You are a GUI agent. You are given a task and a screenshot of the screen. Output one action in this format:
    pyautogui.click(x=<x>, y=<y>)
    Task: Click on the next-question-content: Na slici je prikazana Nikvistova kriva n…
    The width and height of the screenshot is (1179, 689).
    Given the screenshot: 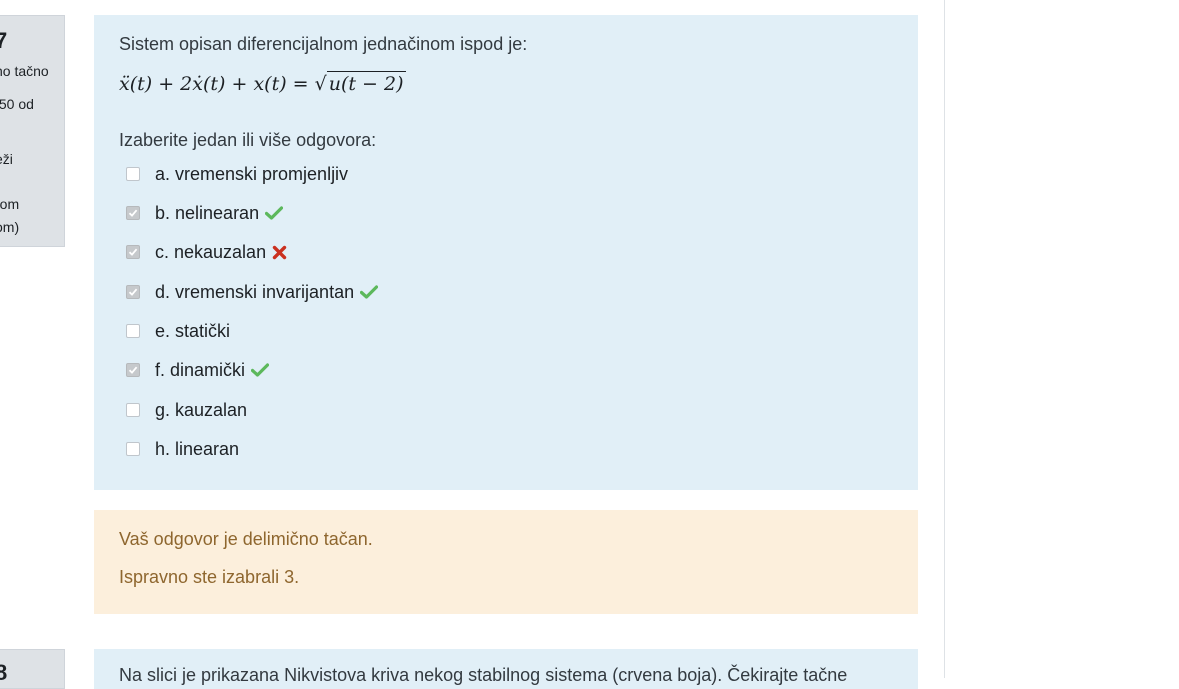 What is the action you would take?
    pyautogui.click(x=506, y=669)
    